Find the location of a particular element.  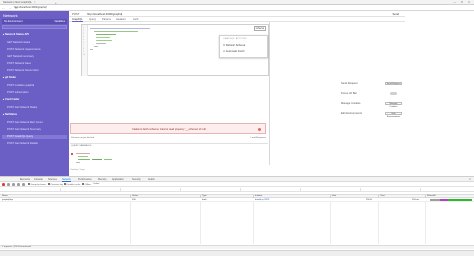

browser-tab: Network | Next GraphiQL × is located at coordinates (19, 2).